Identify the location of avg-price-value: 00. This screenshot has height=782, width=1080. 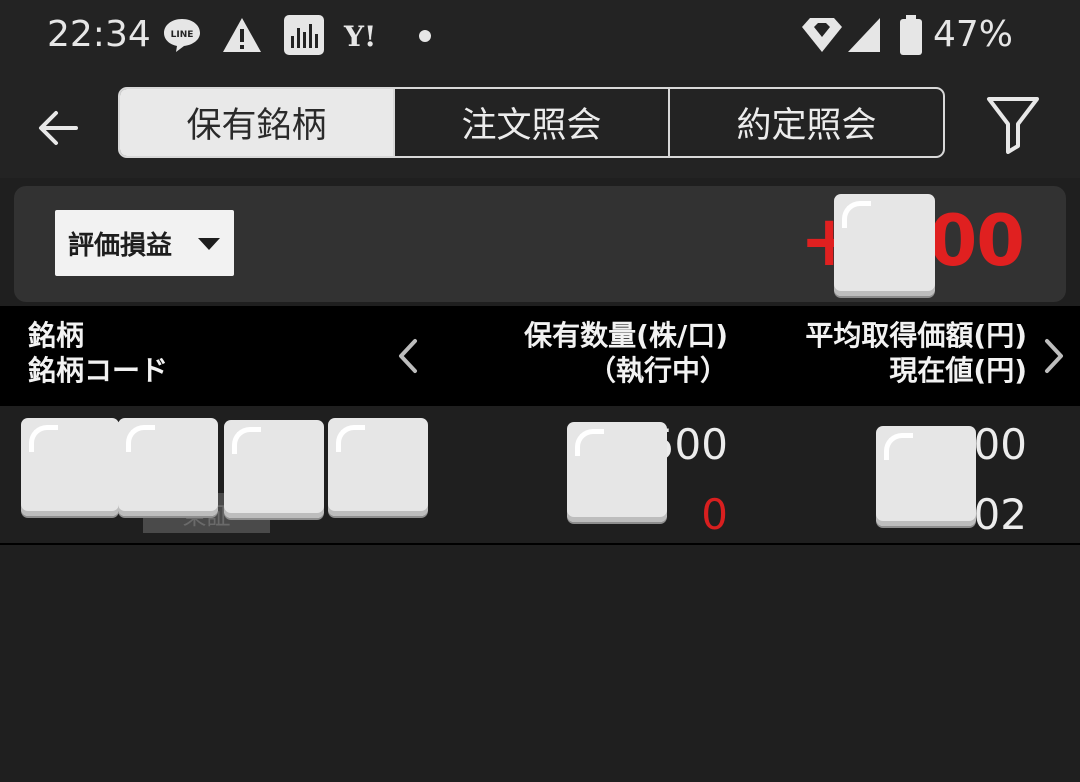
(1000, 444).